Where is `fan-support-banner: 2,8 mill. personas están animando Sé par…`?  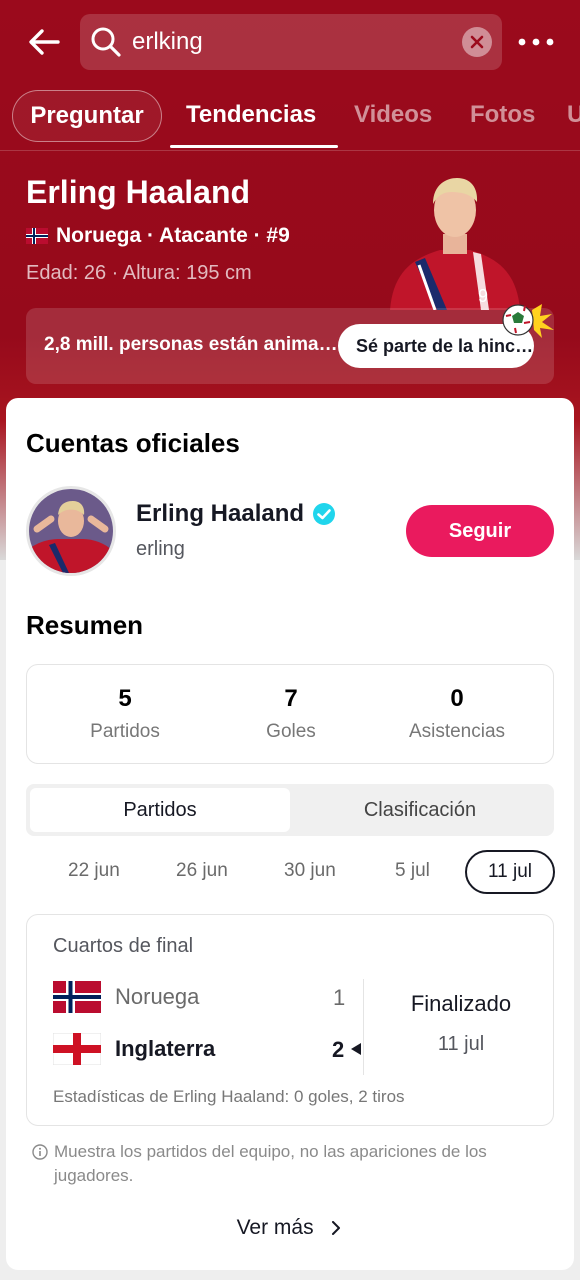 fan-support-banner: 2,8 mill. personas están animando Sé par… is located at coordinates (290, 344).